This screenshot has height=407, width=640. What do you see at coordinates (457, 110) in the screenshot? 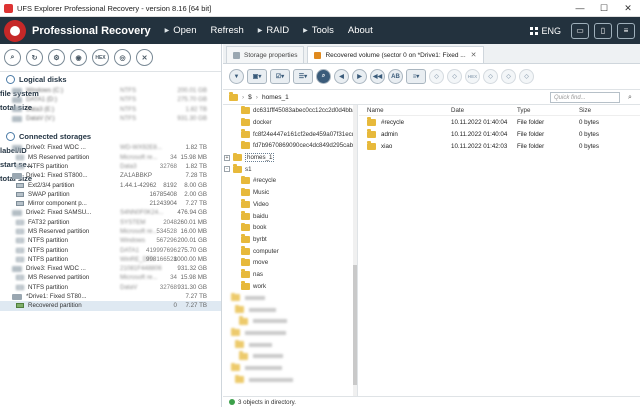
I see `col-date: Date` at bounding box center [457, 110].